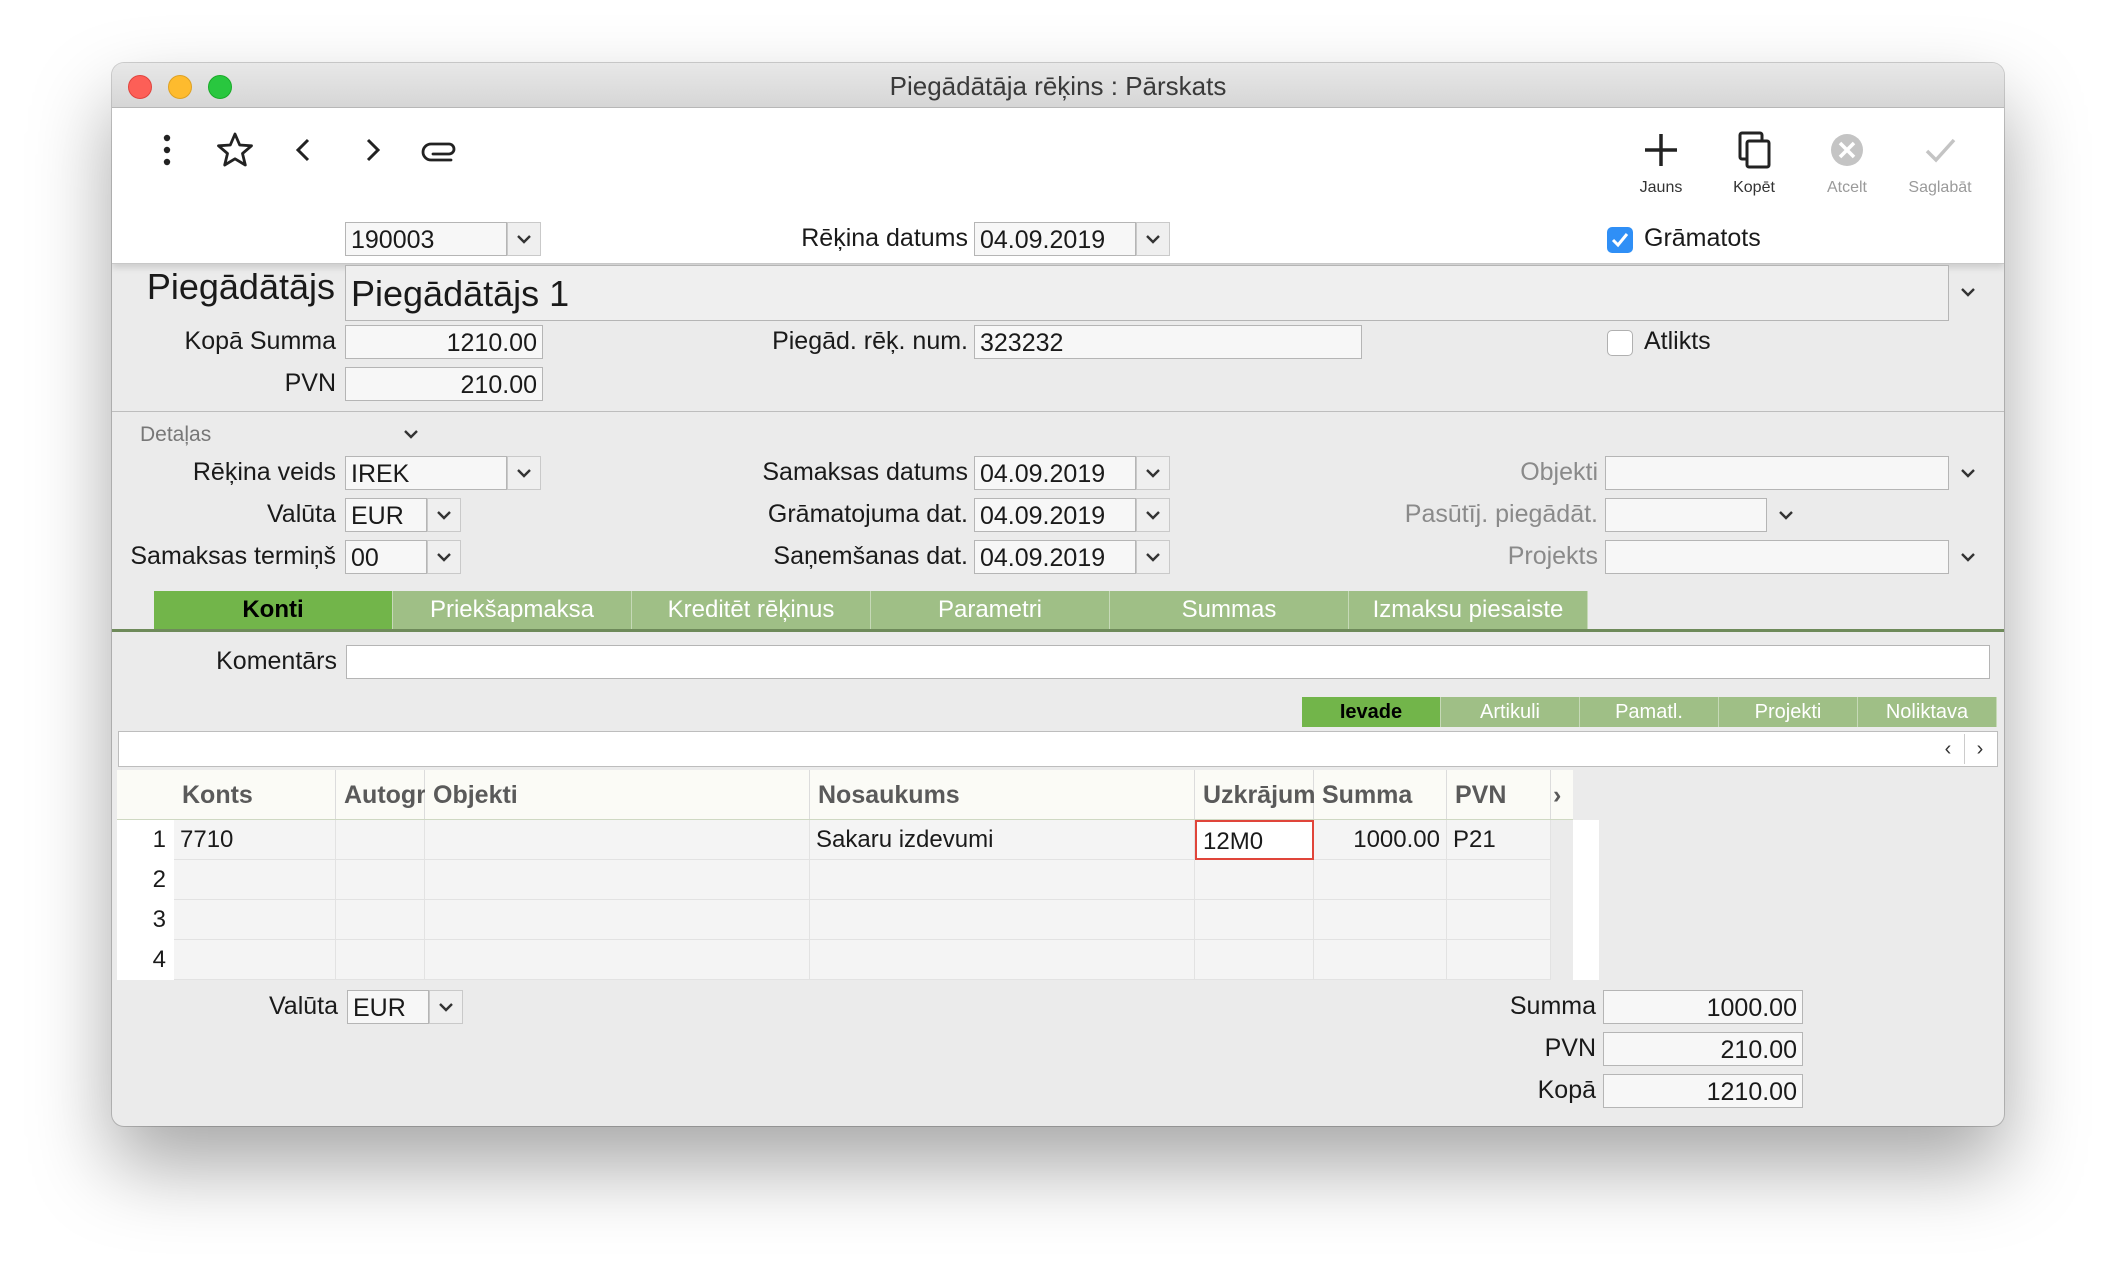 This screenshot has height=1288, width=2116. What do you see at coordinates (1002, 840) in the screenshot?
I see `cell-nosaukums: Sakaru izdevumi` at bounding box center [1002, 840].